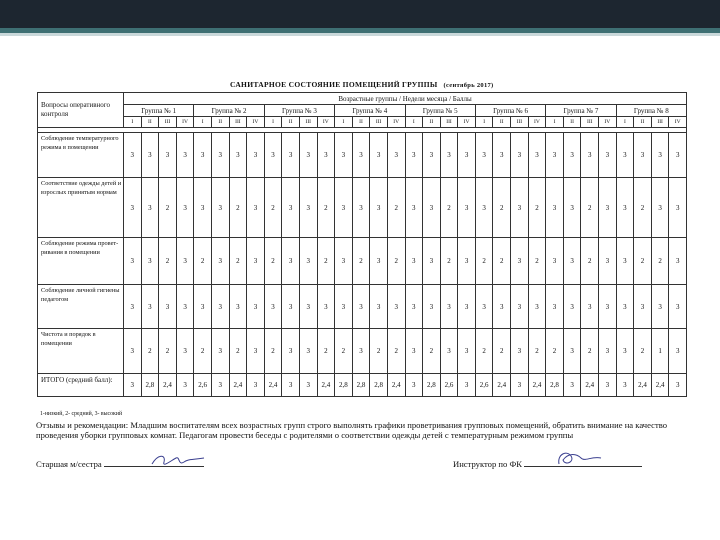 The width and height of the screenshot is (720, 540). I want to click on top-bar, so click(360, 14).